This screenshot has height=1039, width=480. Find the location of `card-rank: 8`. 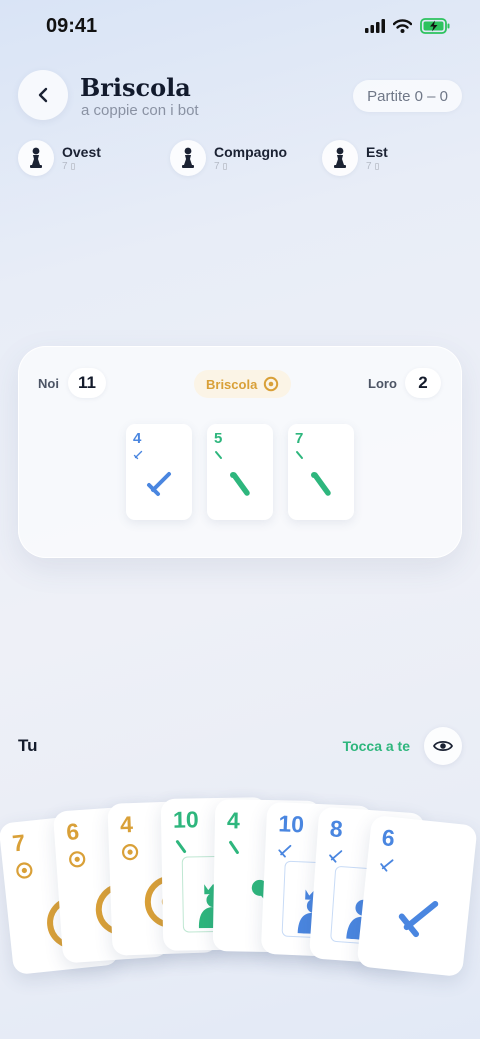

card-rank: 8 is located at coordinates (336, 829).